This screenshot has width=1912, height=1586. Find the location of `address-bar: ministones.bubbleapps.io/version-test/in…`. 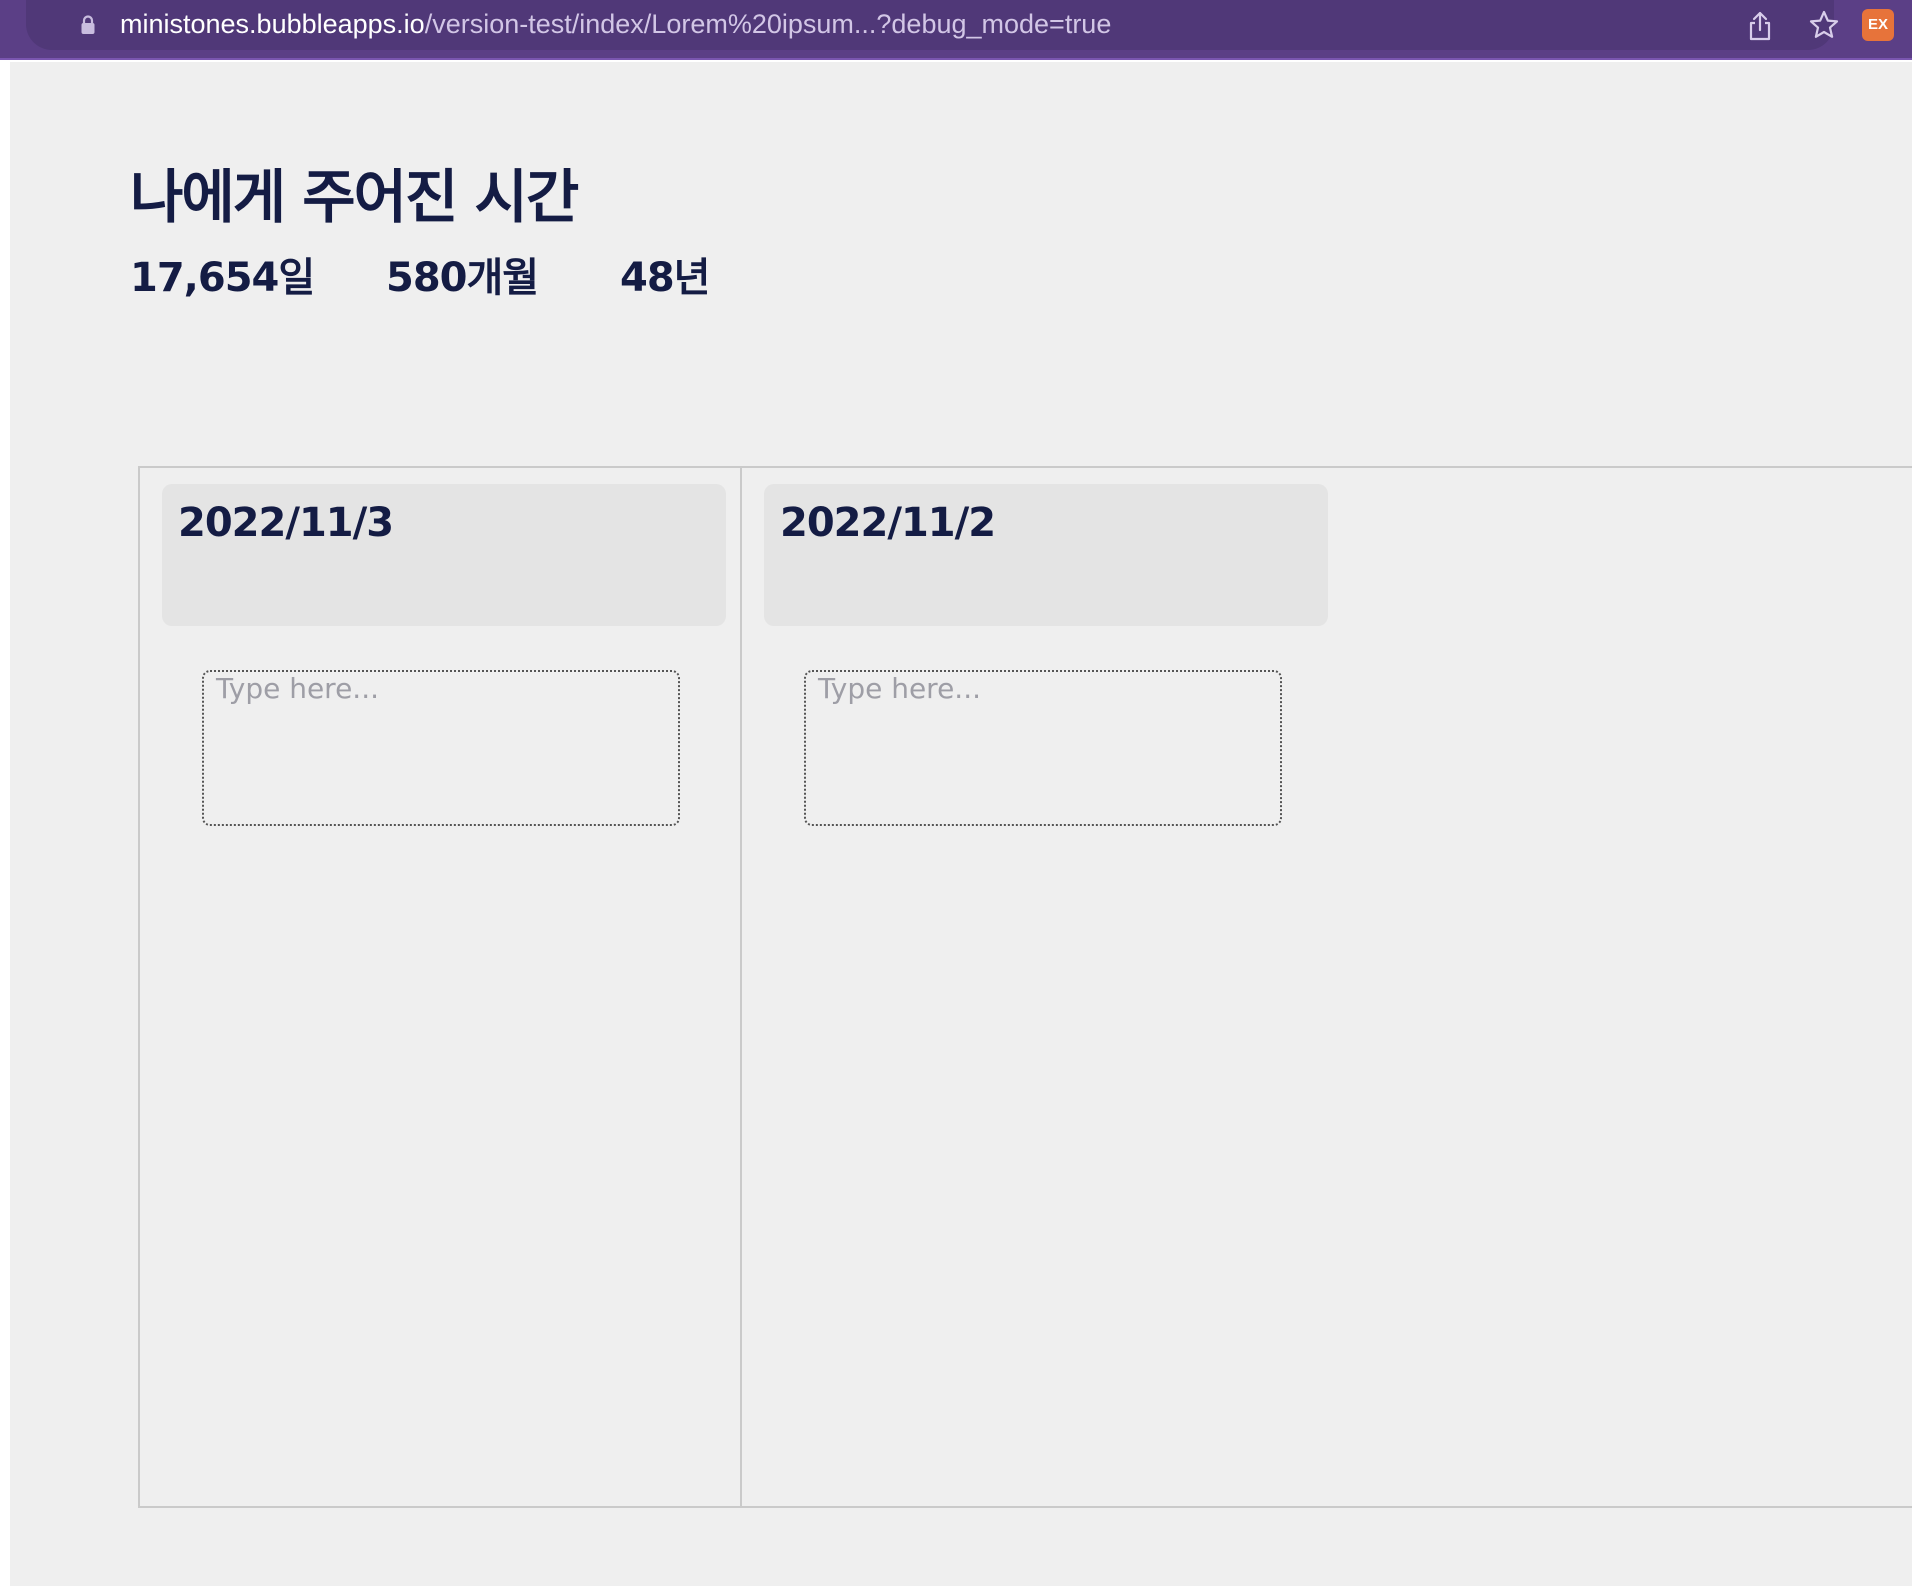

address-bar: ministones.bubbleapps.io/version-test/in… is located at coordinates (932, 25).